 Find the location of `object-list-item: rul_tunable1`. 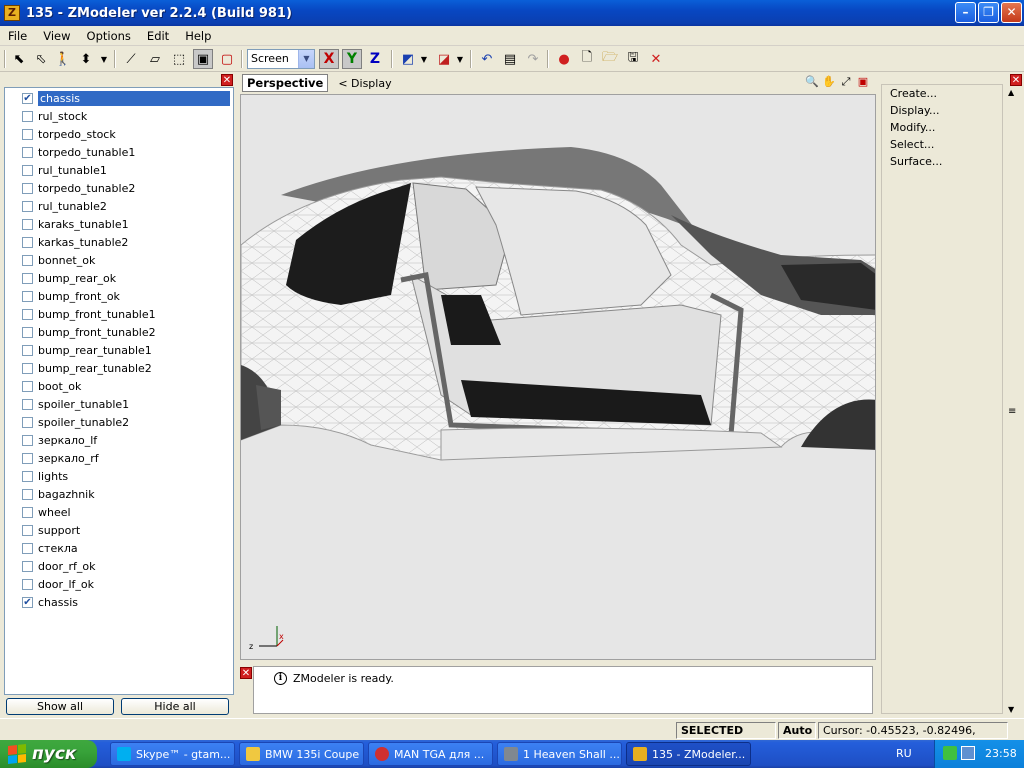

object-list-item: rul_tunable1 is located at coordinates (119, 170).